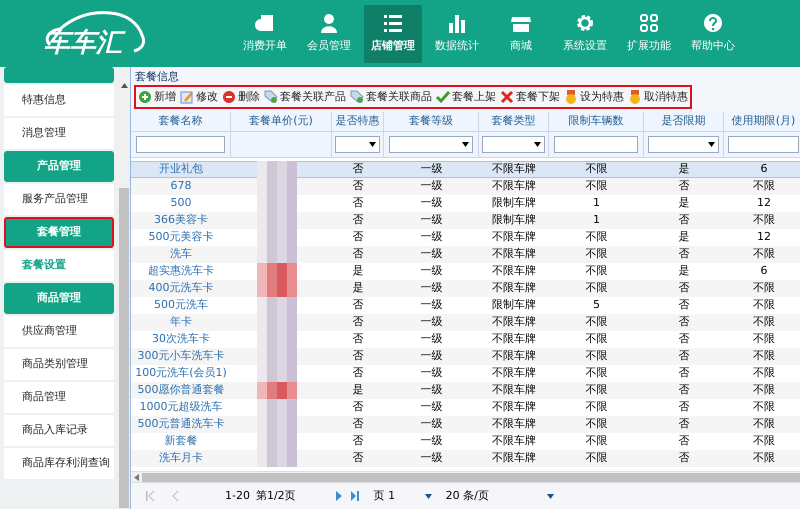 The width and height of the screenshot is (800, 509). Describe the element at coordinates (514, 121) in the screenshot. I see `column-header: 套餐类型` at that location.